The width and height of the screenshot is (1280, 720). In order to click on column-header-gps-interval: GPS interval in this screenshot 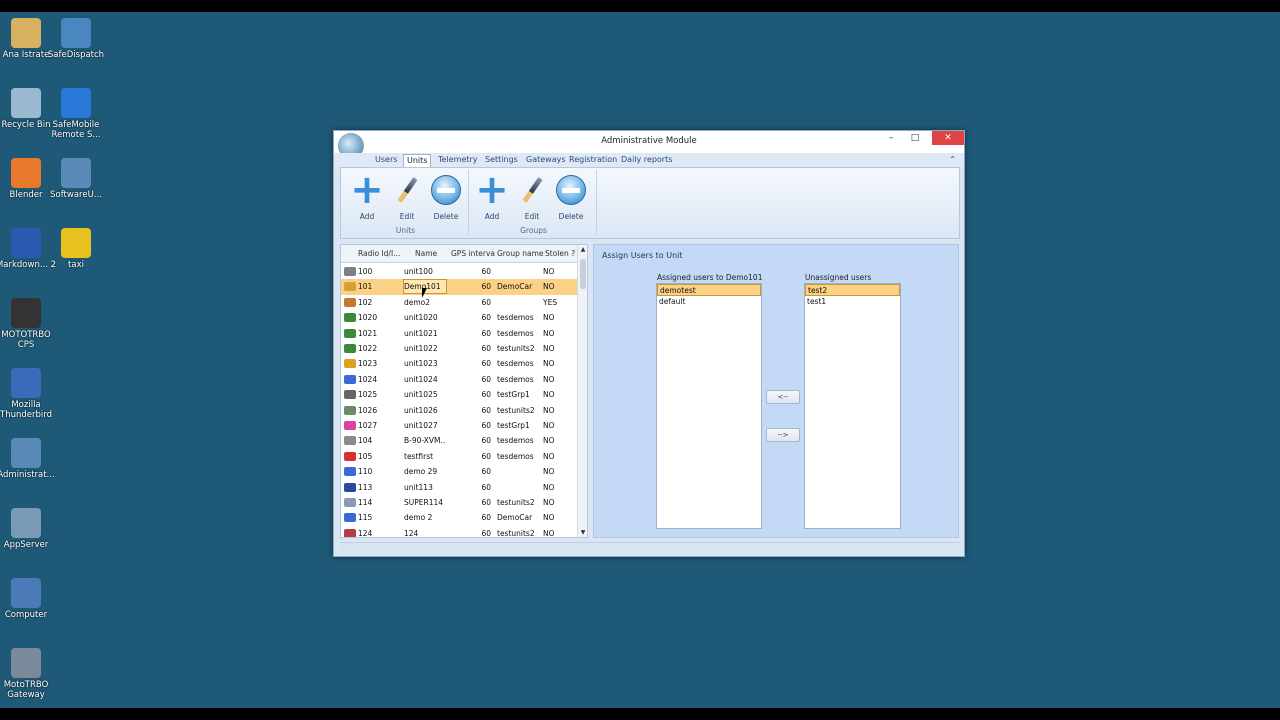, I will do `click(473, 253)`.